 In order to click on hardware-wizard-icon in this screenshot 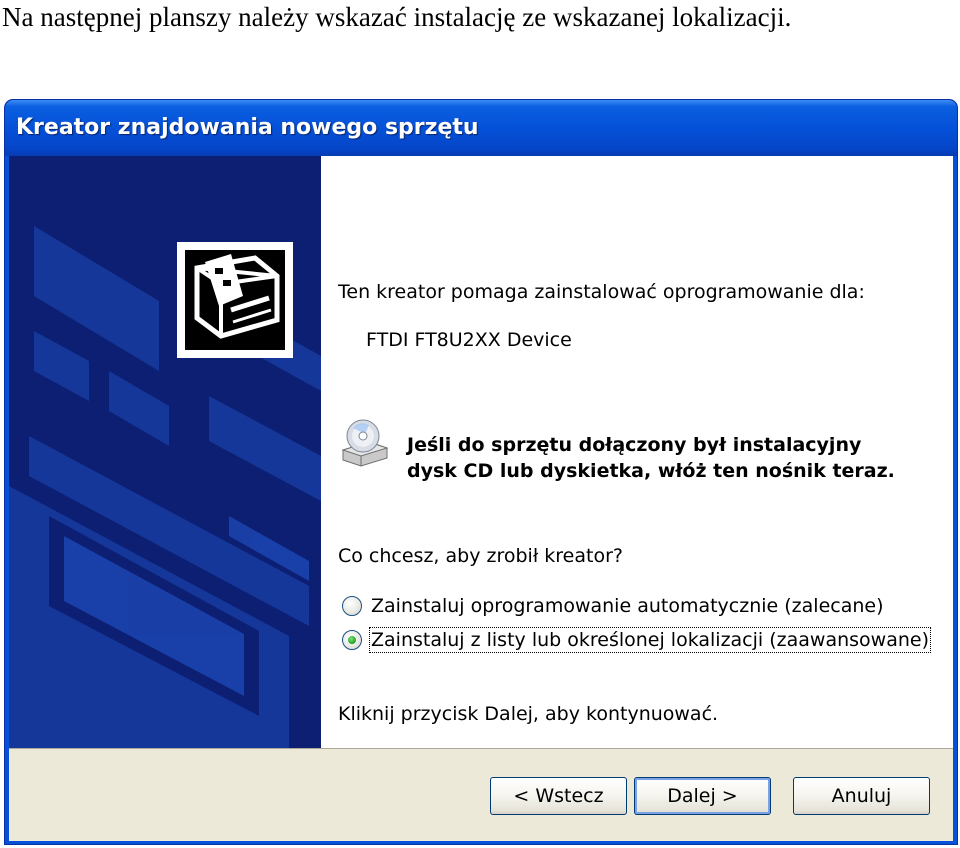, I will do `click(235, 300)`.